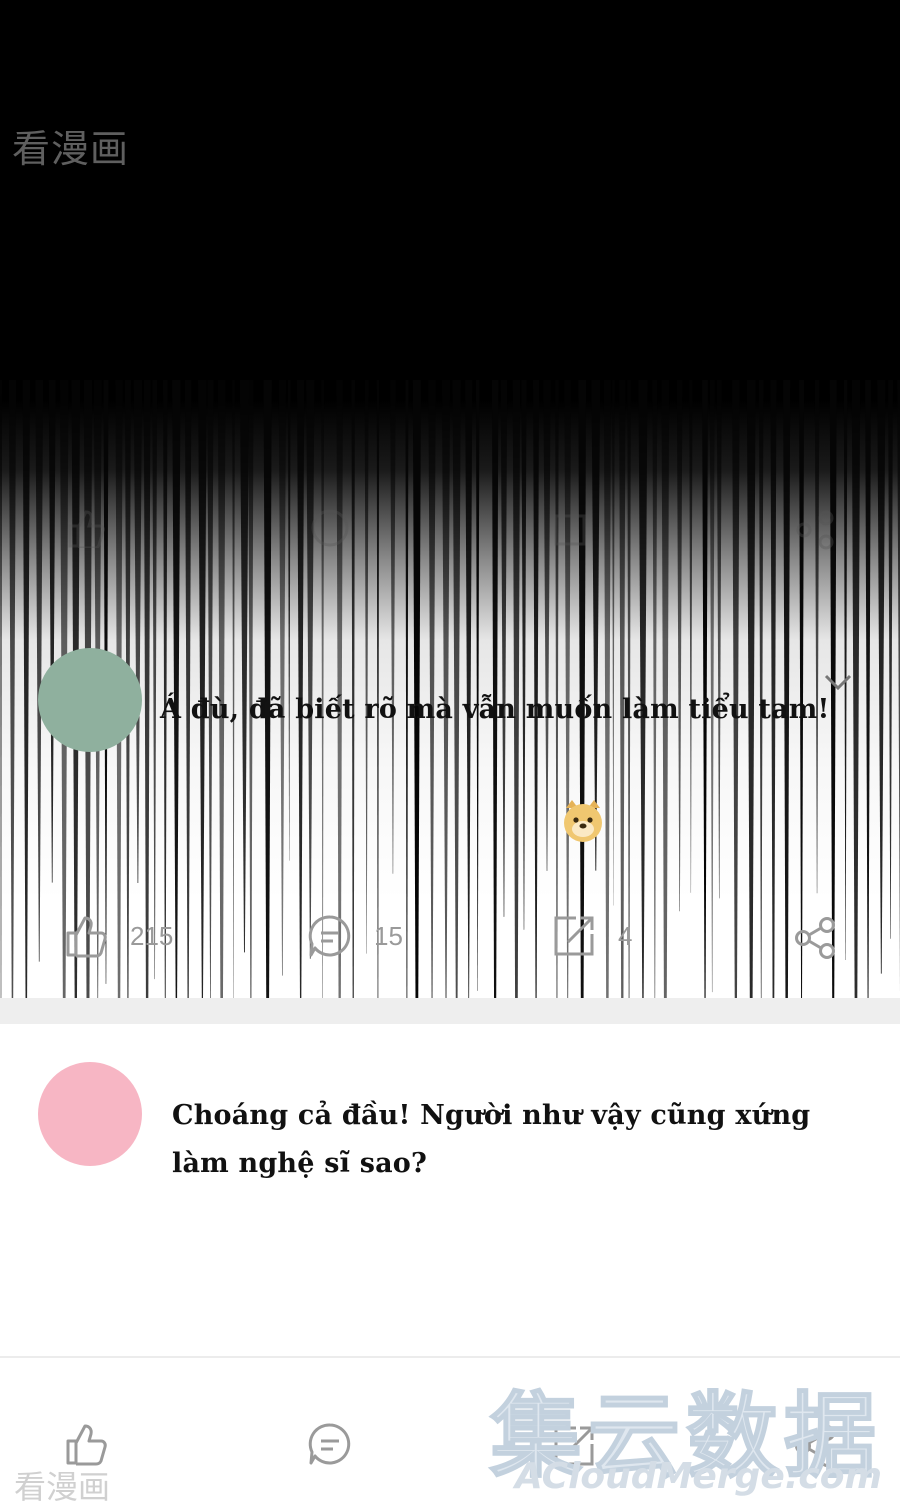 The image size is (900, 1508). What do you see at coordinates (71, 149) in the screenshot?
I see `watermark-top: 看漫画` at bounding box center [71, 149].